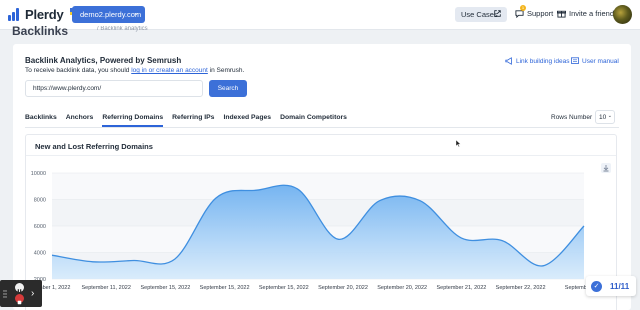 The width and height of the screenshot is (640, 310). I want to click on check-icon: ✓, so click(596, 286).